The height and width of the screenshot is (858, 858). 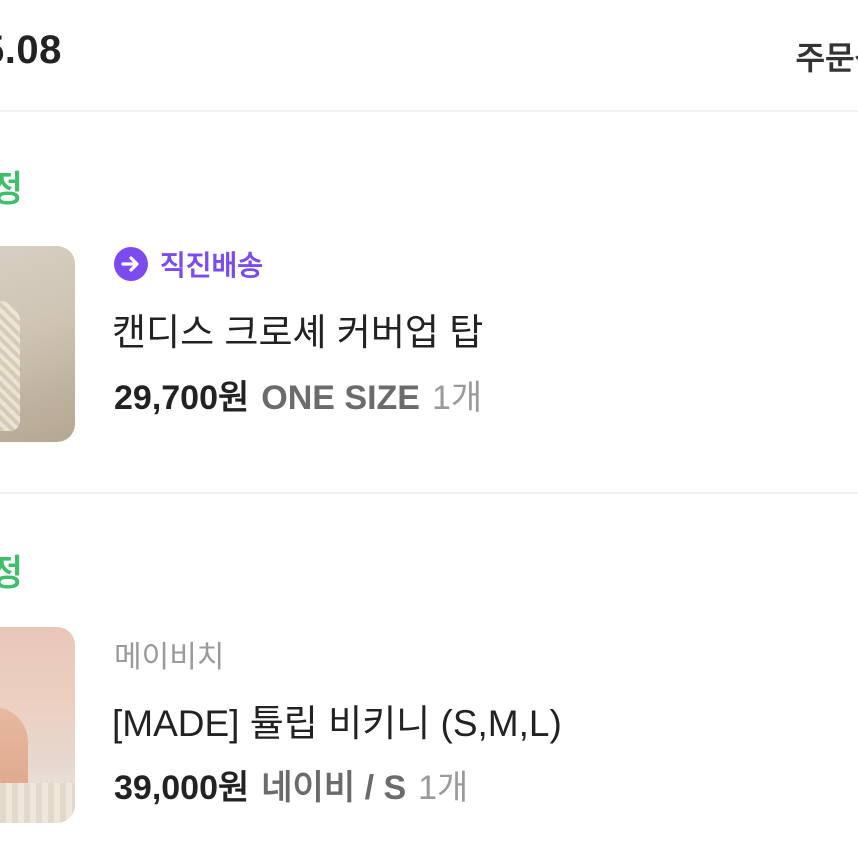 I want to click on order-detail-link: 주문상, so click(x=827, y=56).